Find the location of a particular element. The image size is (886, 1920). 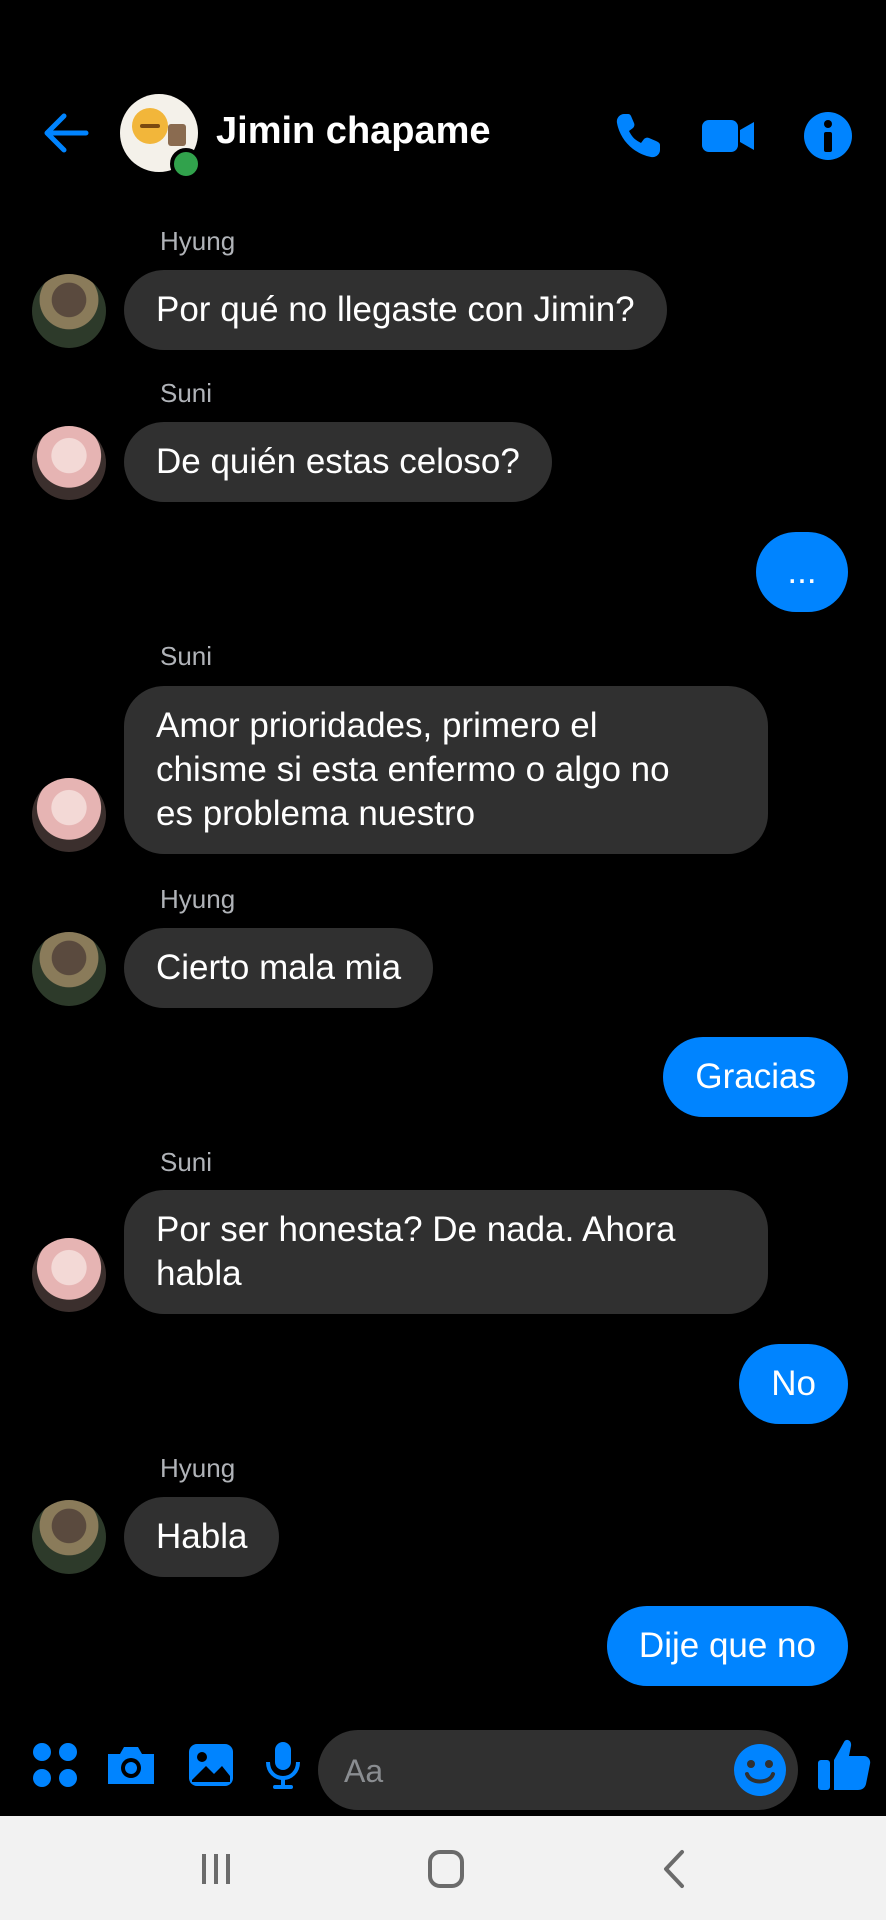

message-bubble-incoming: De quién estas celoso? is located at coordinates (338, 462).